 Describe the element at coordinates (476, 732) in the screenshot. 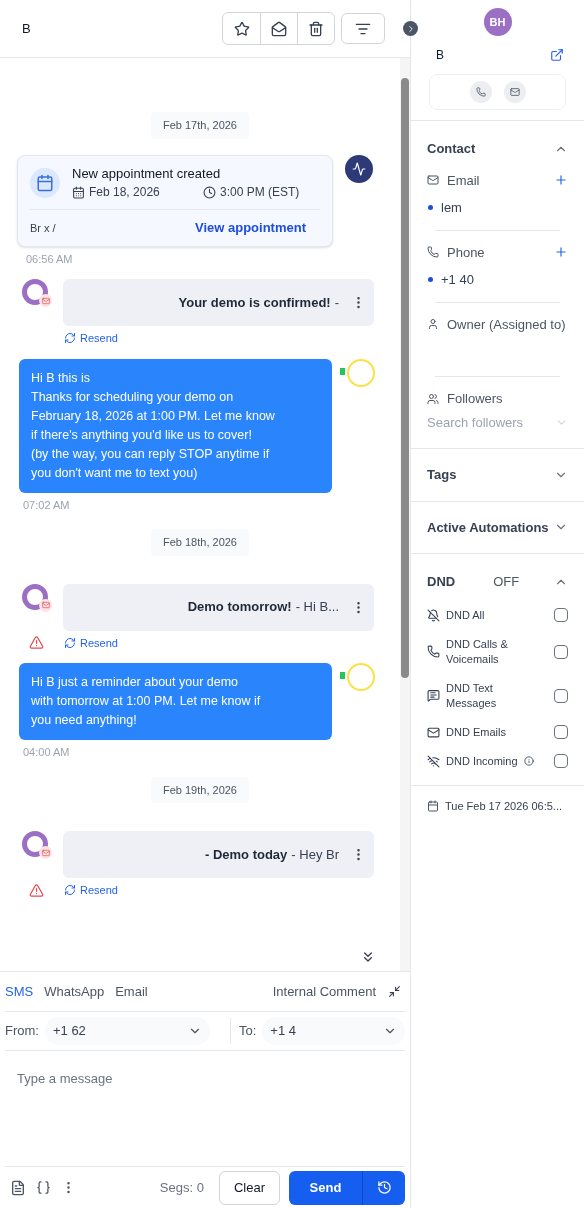

I see `dnd-label: DND Emails` at that location.